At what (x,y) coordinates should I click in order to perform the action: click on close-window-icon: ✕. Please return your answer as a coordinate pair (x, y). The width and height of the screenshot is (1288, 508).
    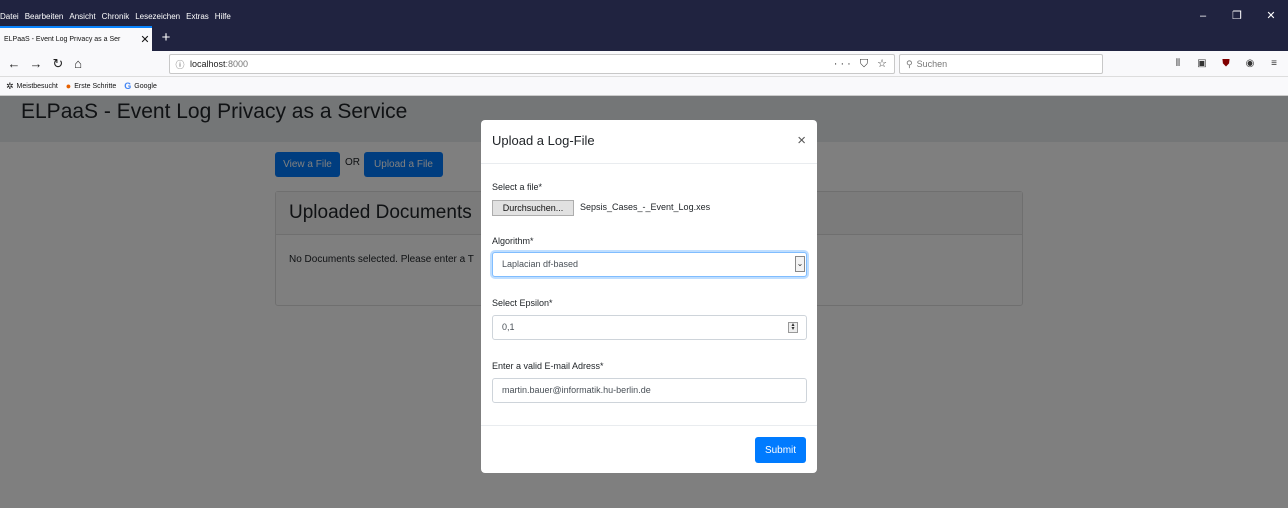
    Looking at the image, I should click on (1271, 16).